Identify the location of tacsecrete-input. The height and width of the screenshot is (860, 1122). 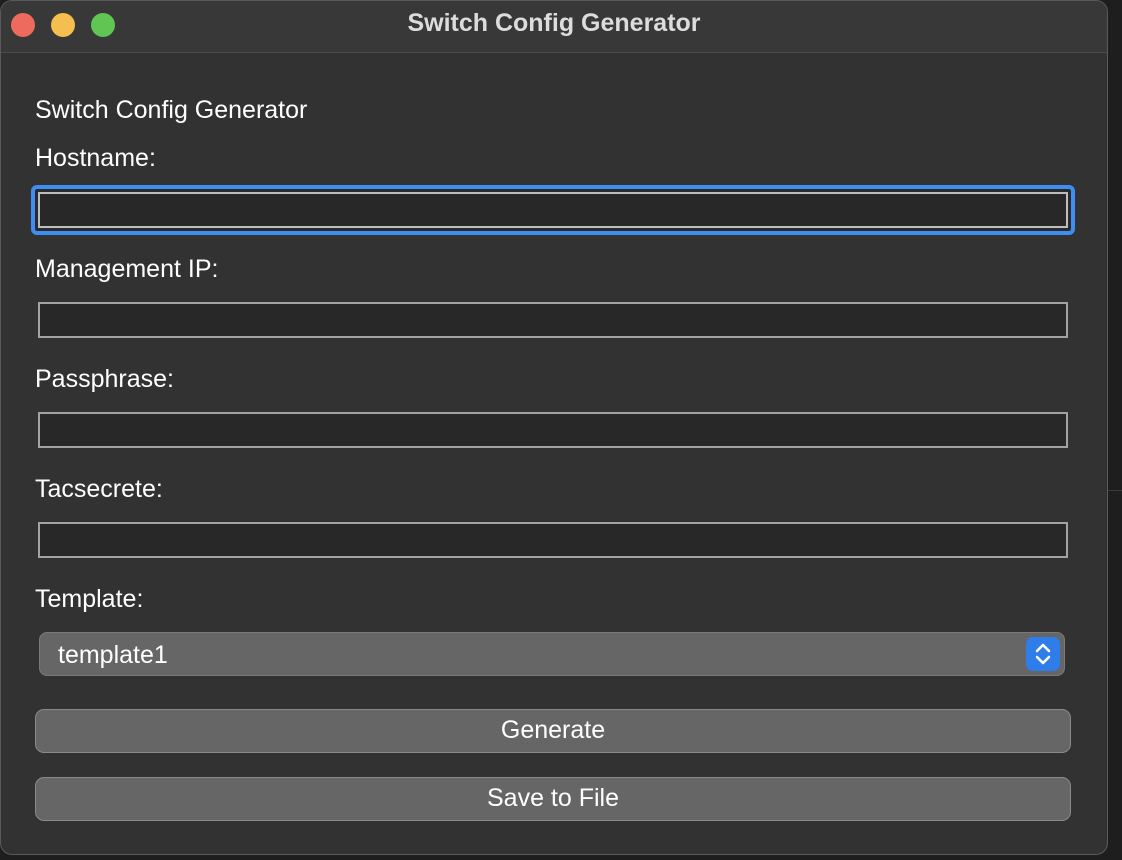
(553, 540).